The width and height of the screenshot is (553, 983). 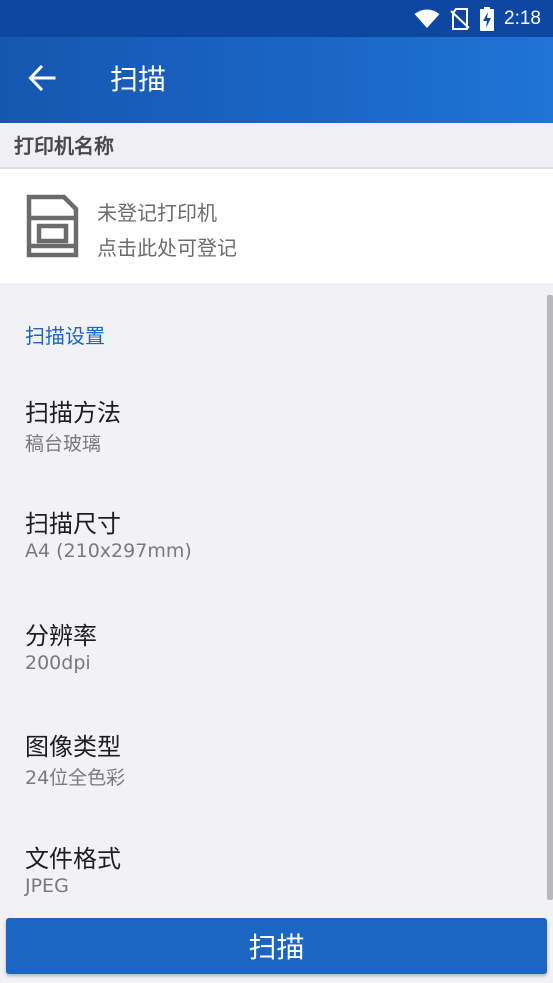 What do you see at coordinates (73, 747) in the screenshot?
I see `setting-label: 图像类型` at bounding box center [73, 747].